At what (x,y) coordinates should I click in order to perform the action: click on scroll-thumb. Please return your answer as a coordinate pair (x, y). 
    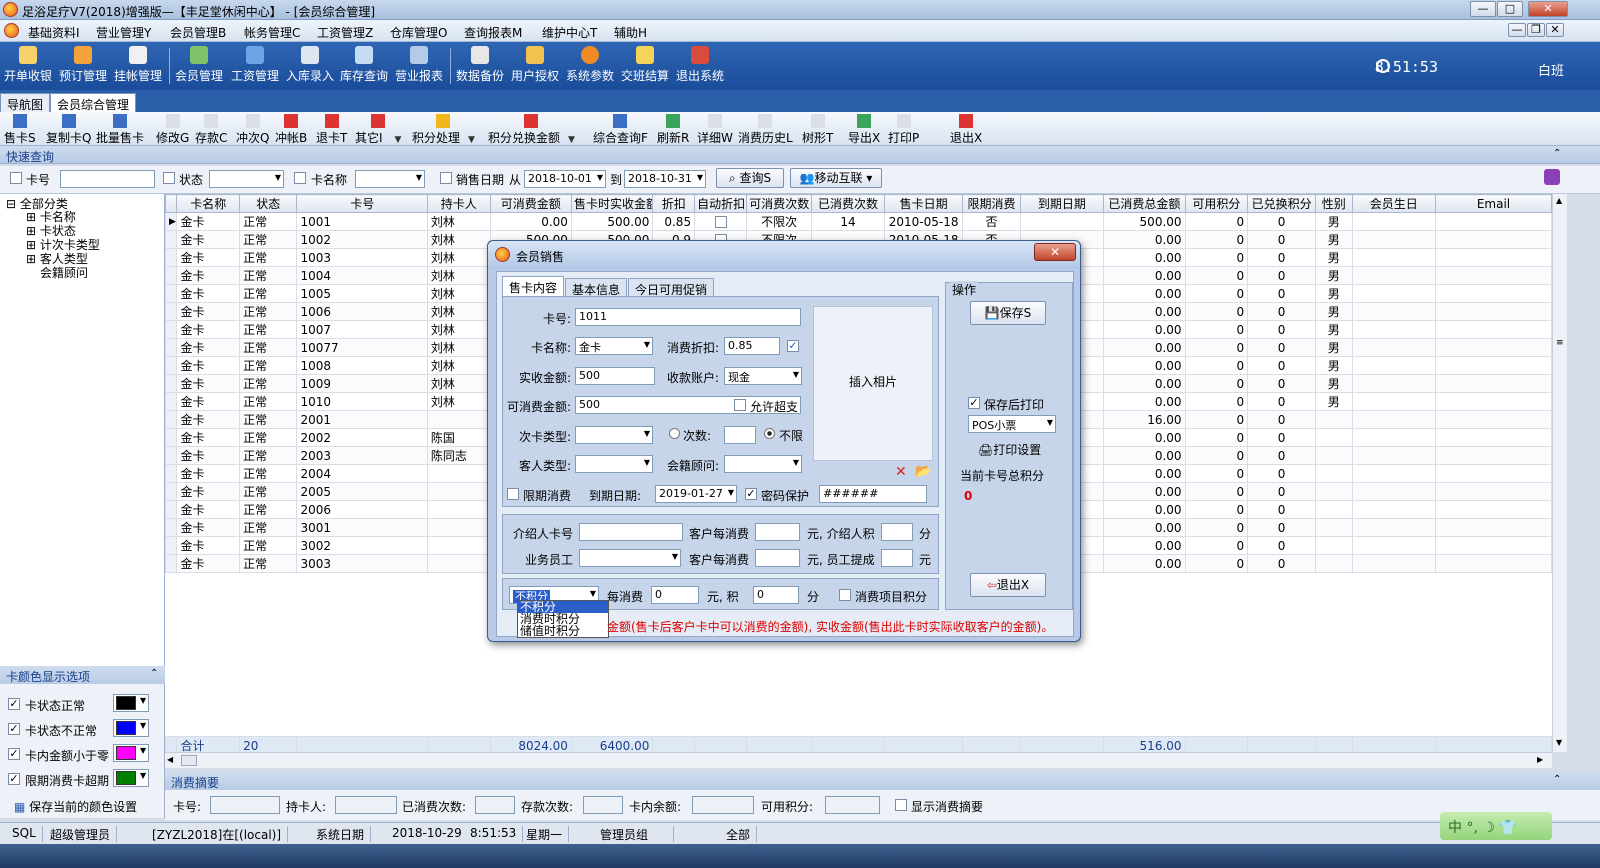
    Looking at the image, I should click on (189, 760).